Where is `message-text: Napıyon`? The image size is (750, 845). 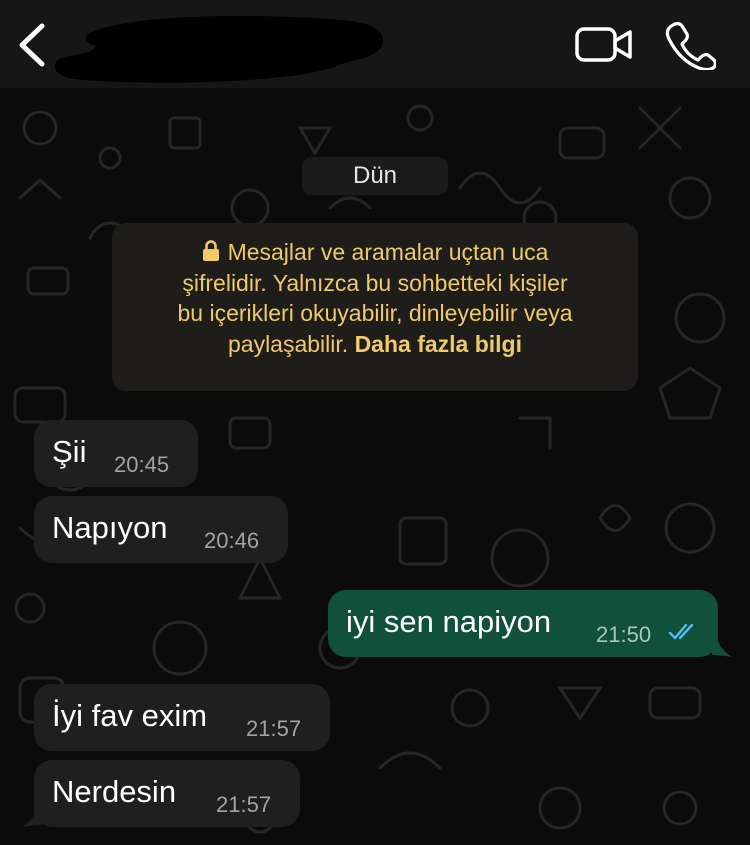
message-text: Napıyon is located at coordinates (110, 527).